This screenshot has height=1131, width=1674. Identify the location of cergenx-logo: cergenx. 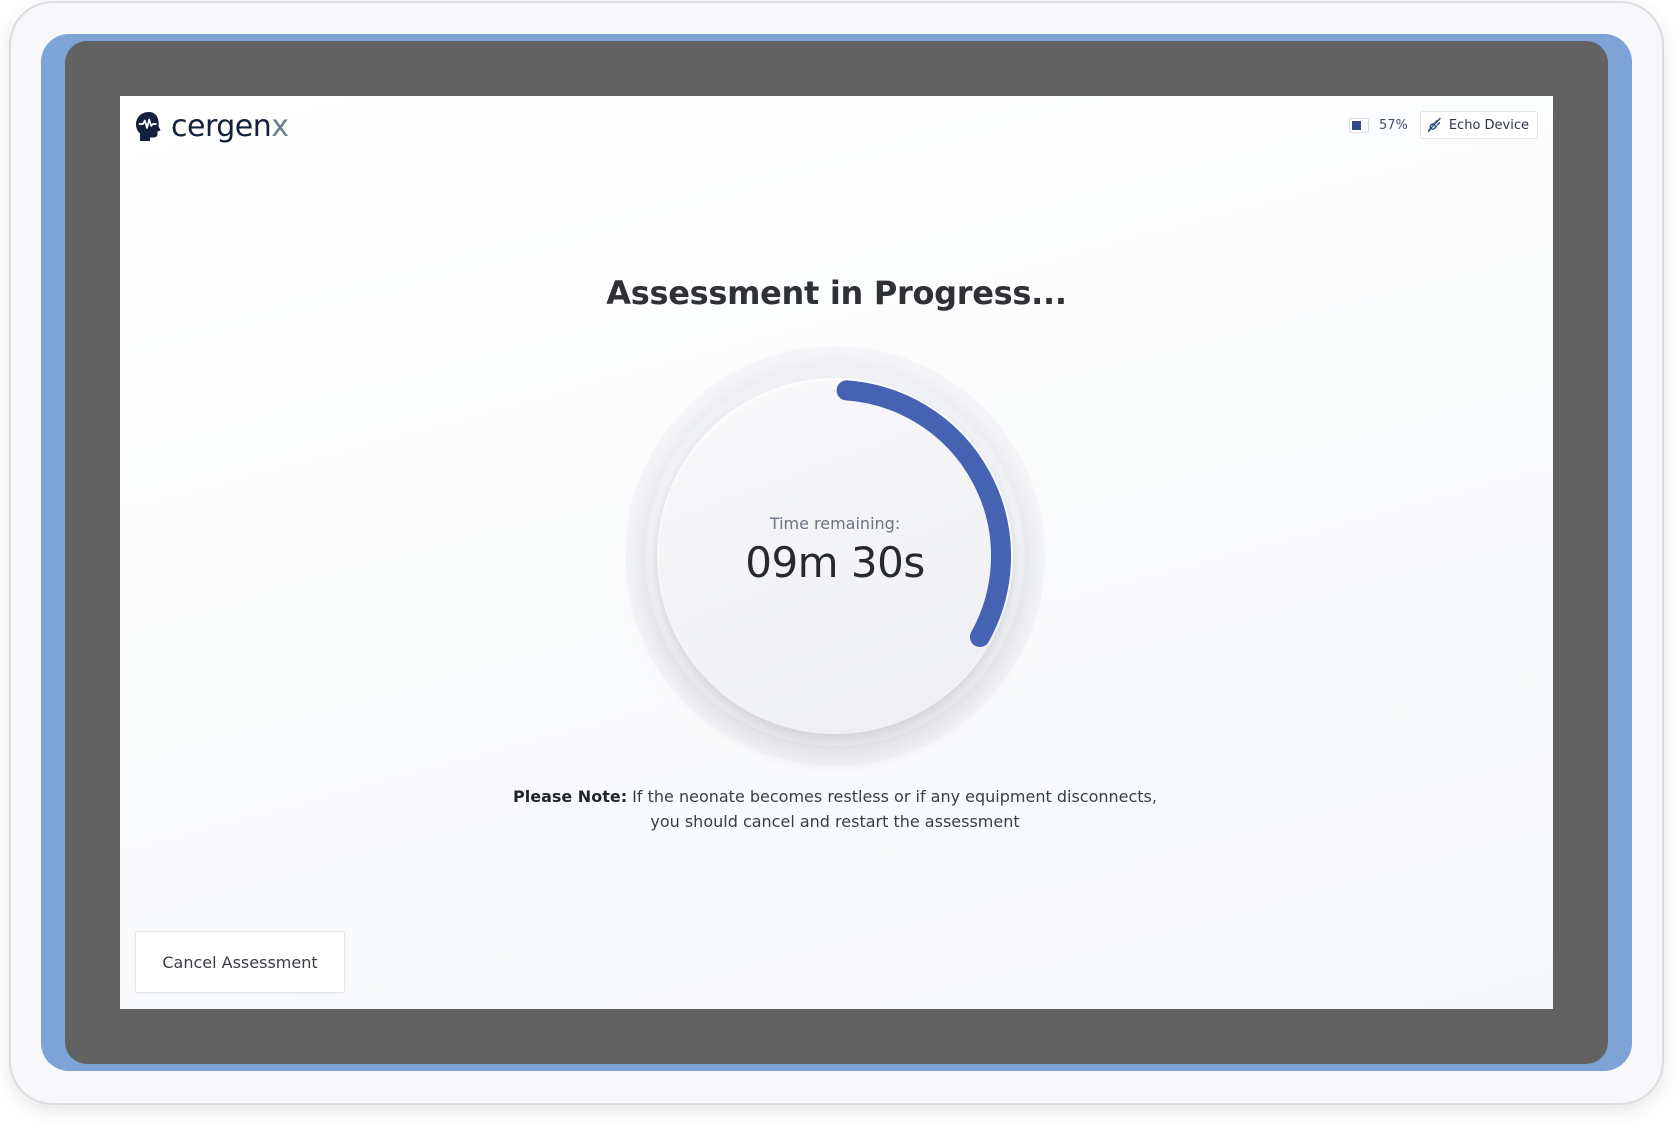
(212, 127).